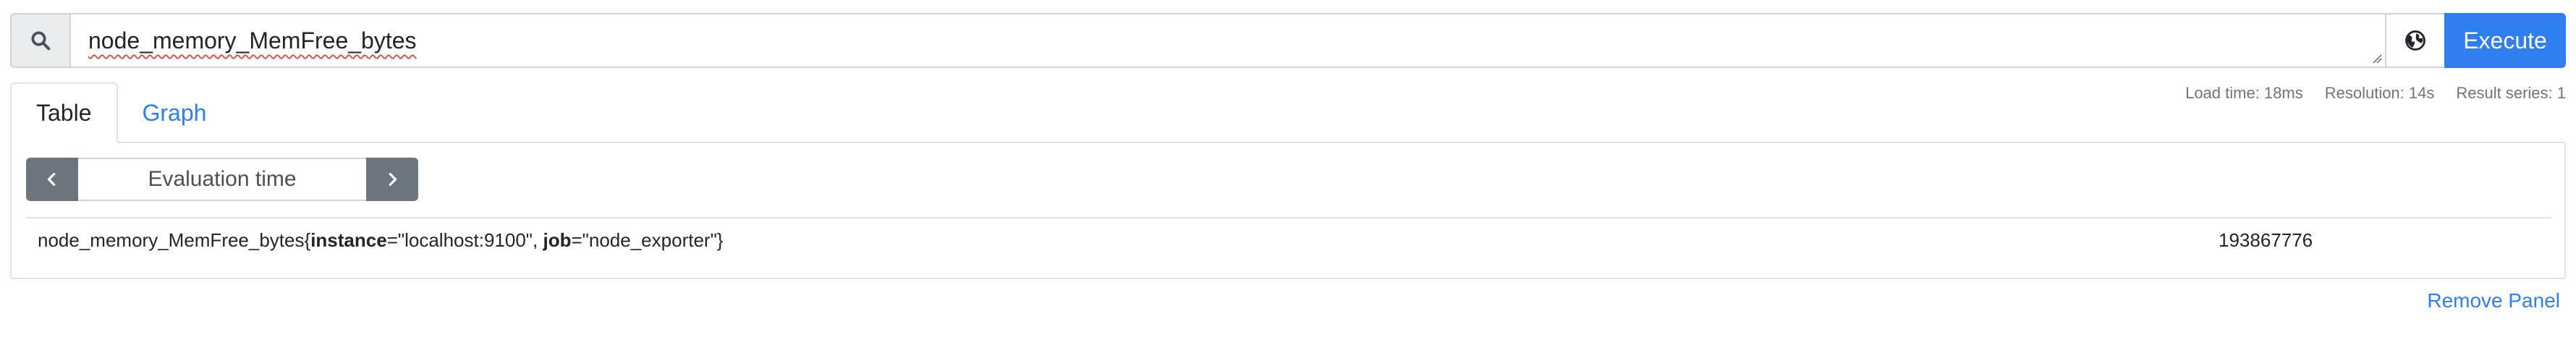 Image resolution: width=2576 pixels, height=337 pixels. Describe the element at coordinates (2244, 93) in the screenshot. I see `load-time-stat: Load time: 18ms` at that location.